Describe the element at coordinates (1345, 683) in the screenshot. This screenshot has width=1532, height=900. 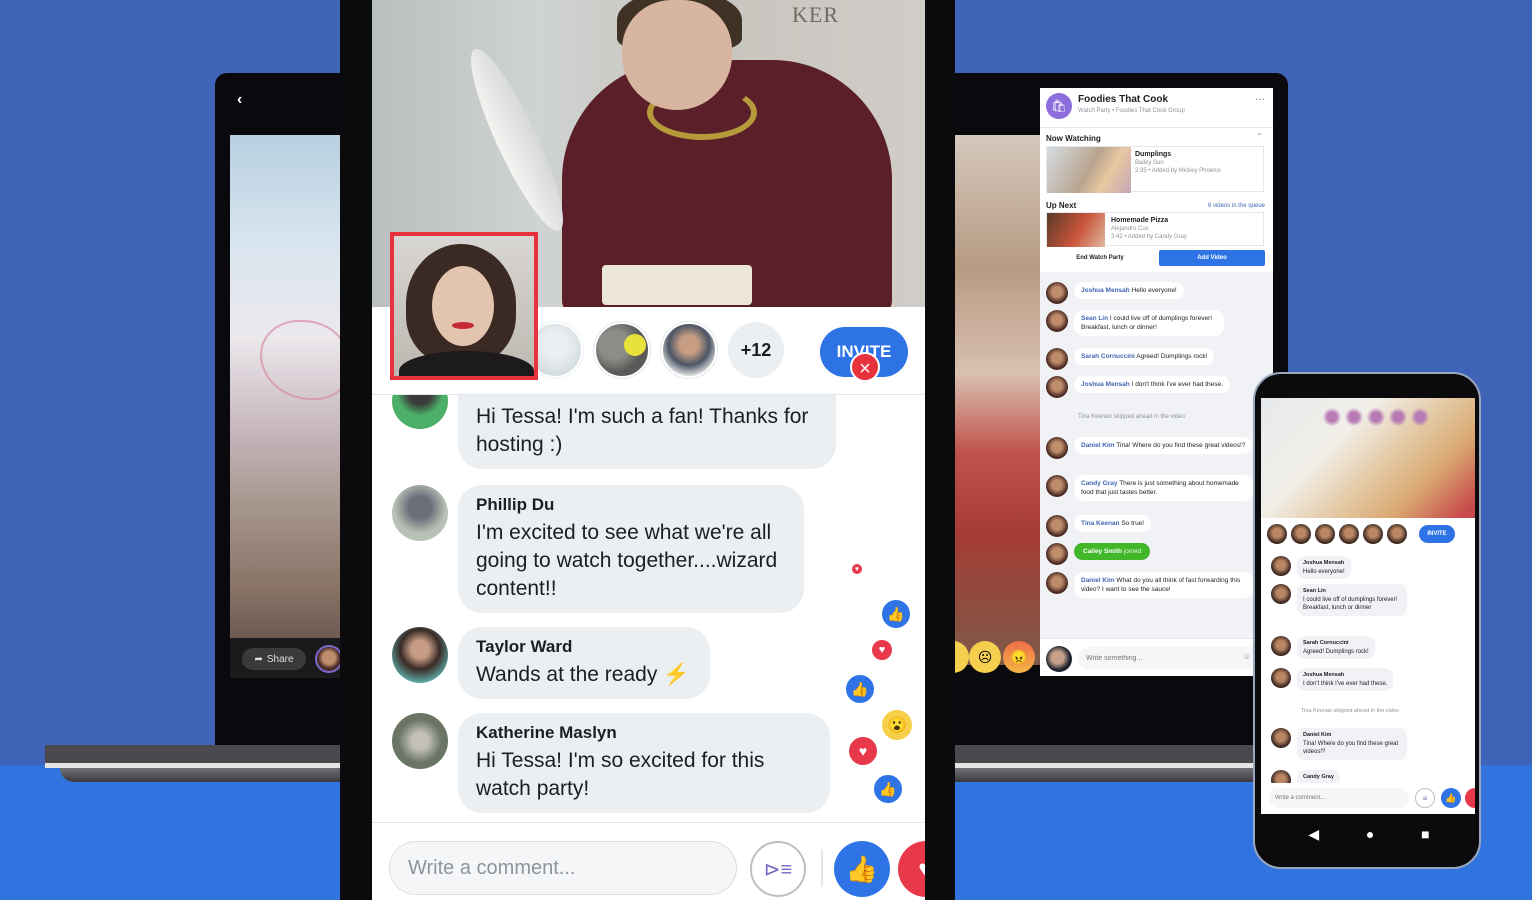
I see `chat-text: I don't think I've ever had these.` at that location.